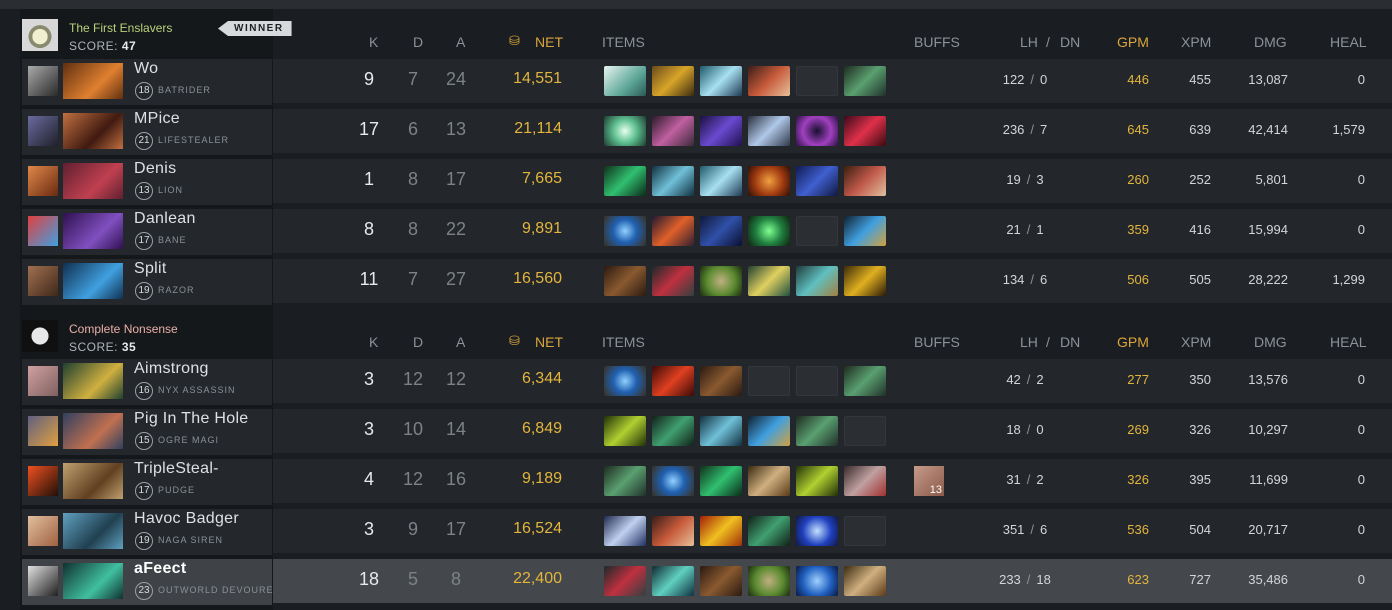 Image resolution: width=1392 pixels, height=610 pixels. I want to click on player-card: Pig In The Hole 15 OGRE MAGI, so click(147, 432).